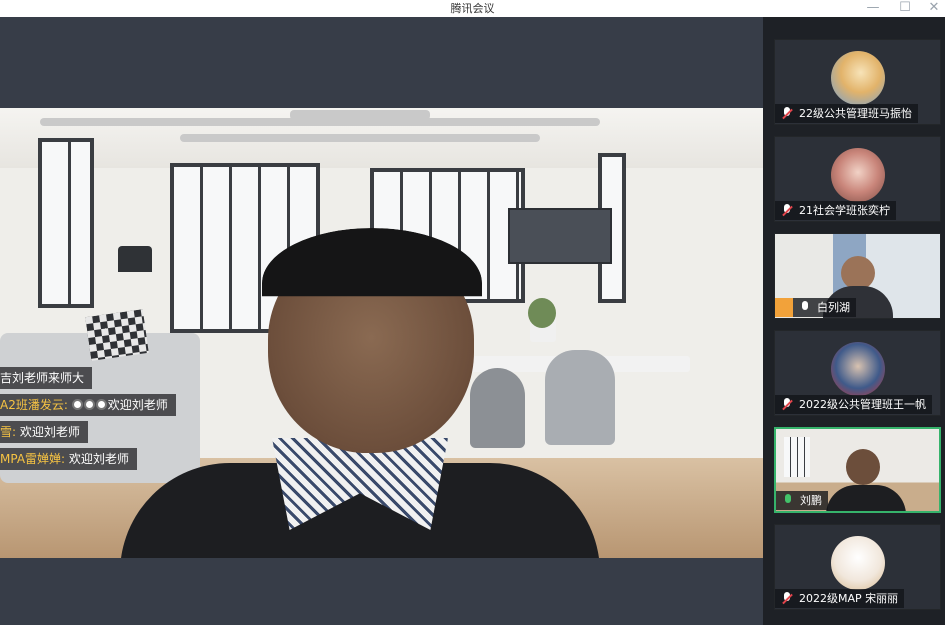 The height and width of the screenshot is (625, 945). What do you see at coordinates (560, 236) in the screenshot?
I see `room-tv` at bounding box center [560, 236].